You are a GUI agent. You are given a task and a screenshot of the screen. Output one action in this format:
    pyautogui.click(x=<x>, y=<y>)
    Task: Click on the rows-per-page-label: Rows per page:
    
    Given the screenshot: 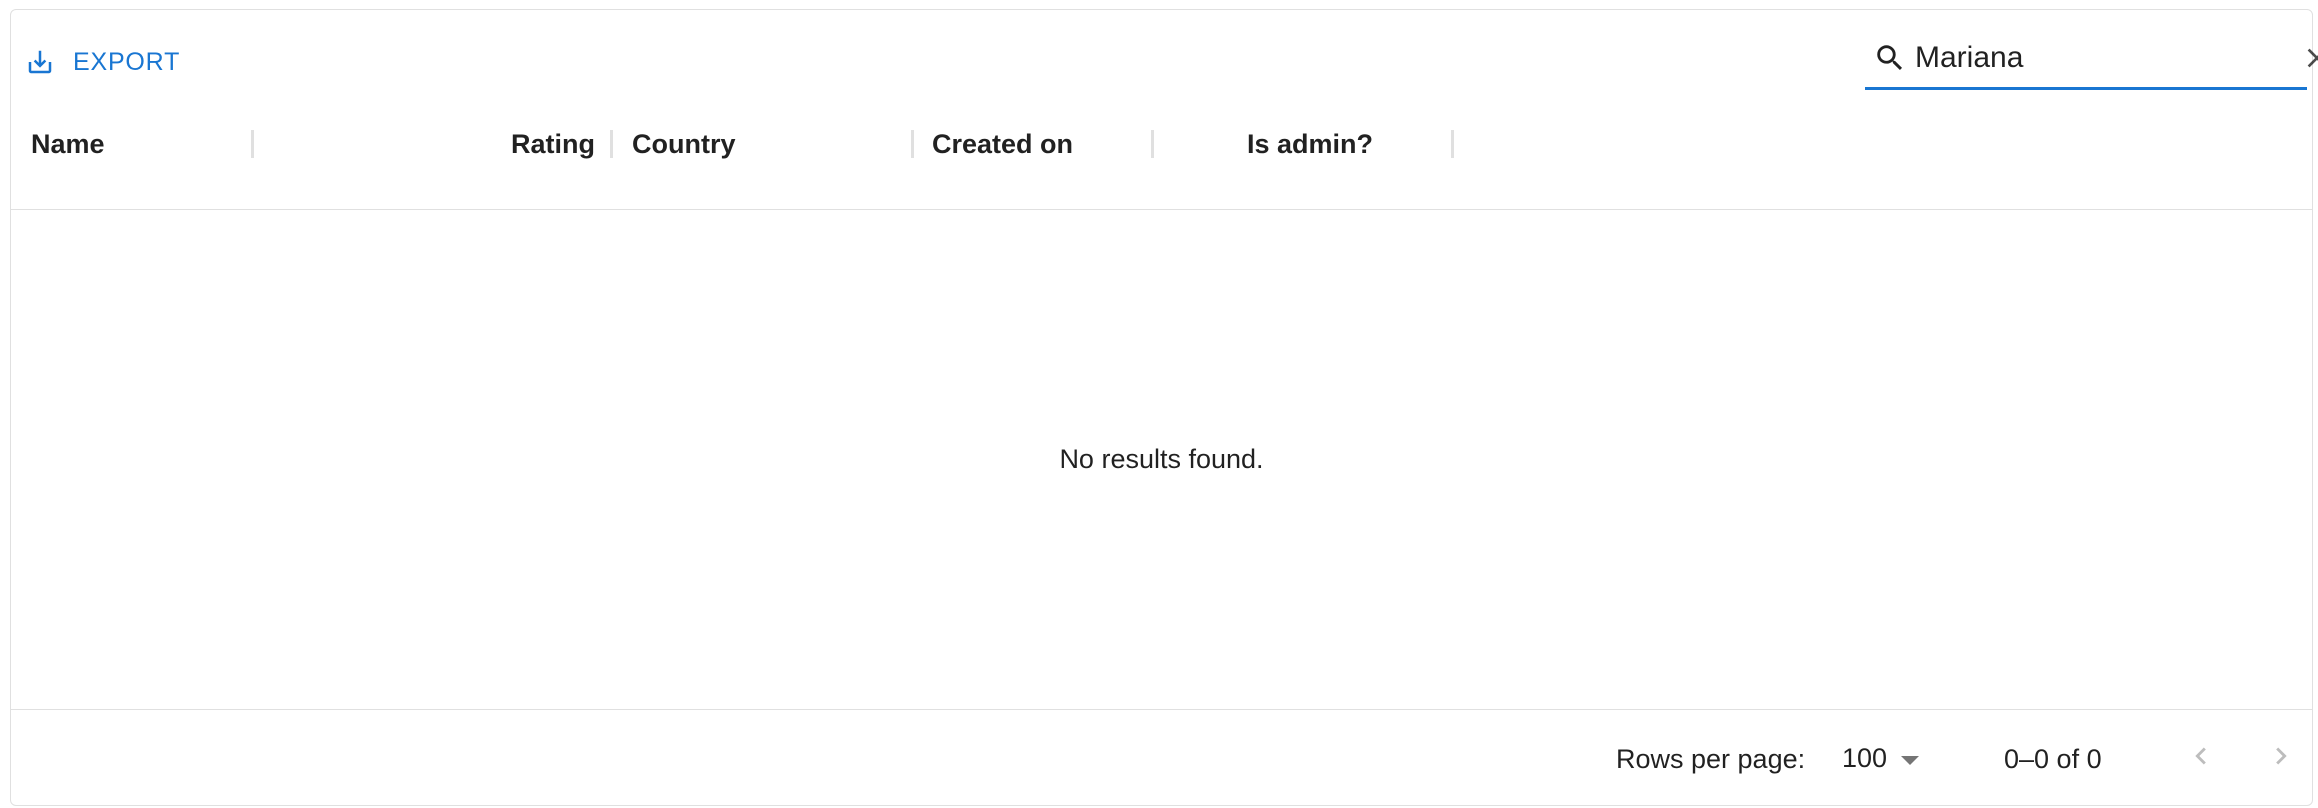 What is the action you would take?
    pyautogui.click(x=1711, y=759)
    